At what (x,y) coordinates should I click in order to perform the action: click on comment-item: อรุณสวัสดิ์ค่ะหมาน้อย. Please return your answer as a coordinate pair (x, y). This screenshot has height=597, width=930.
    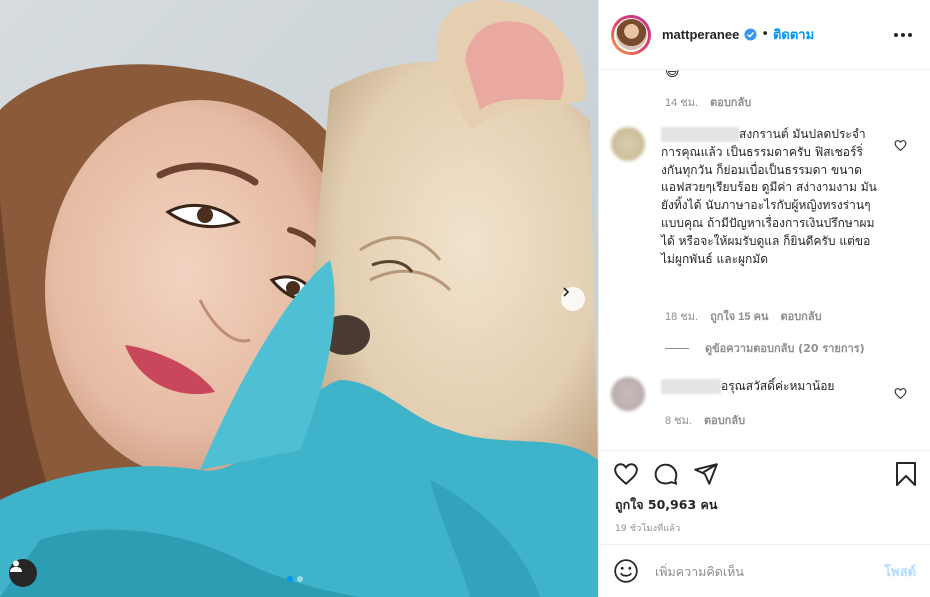
    Looking at the image, I should click on (772, 387).